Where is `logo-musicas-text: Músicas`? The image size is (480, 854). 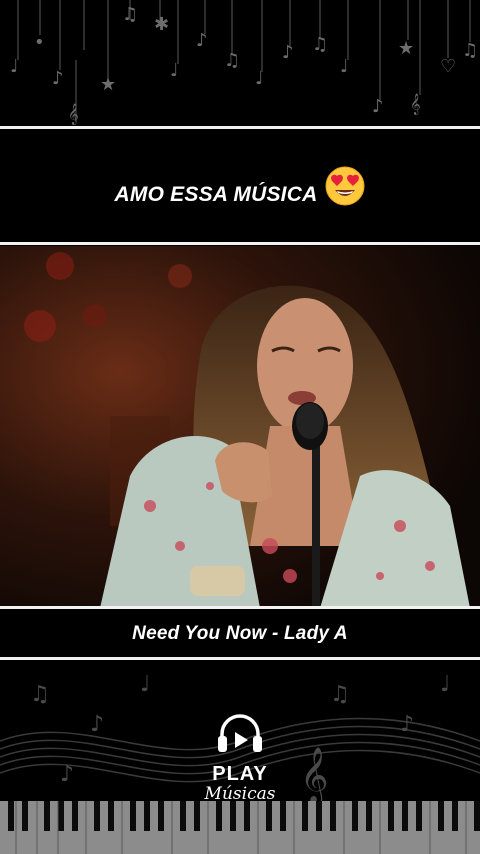
logo-musicas-text: Músicas is located at coordinates (240, 794).